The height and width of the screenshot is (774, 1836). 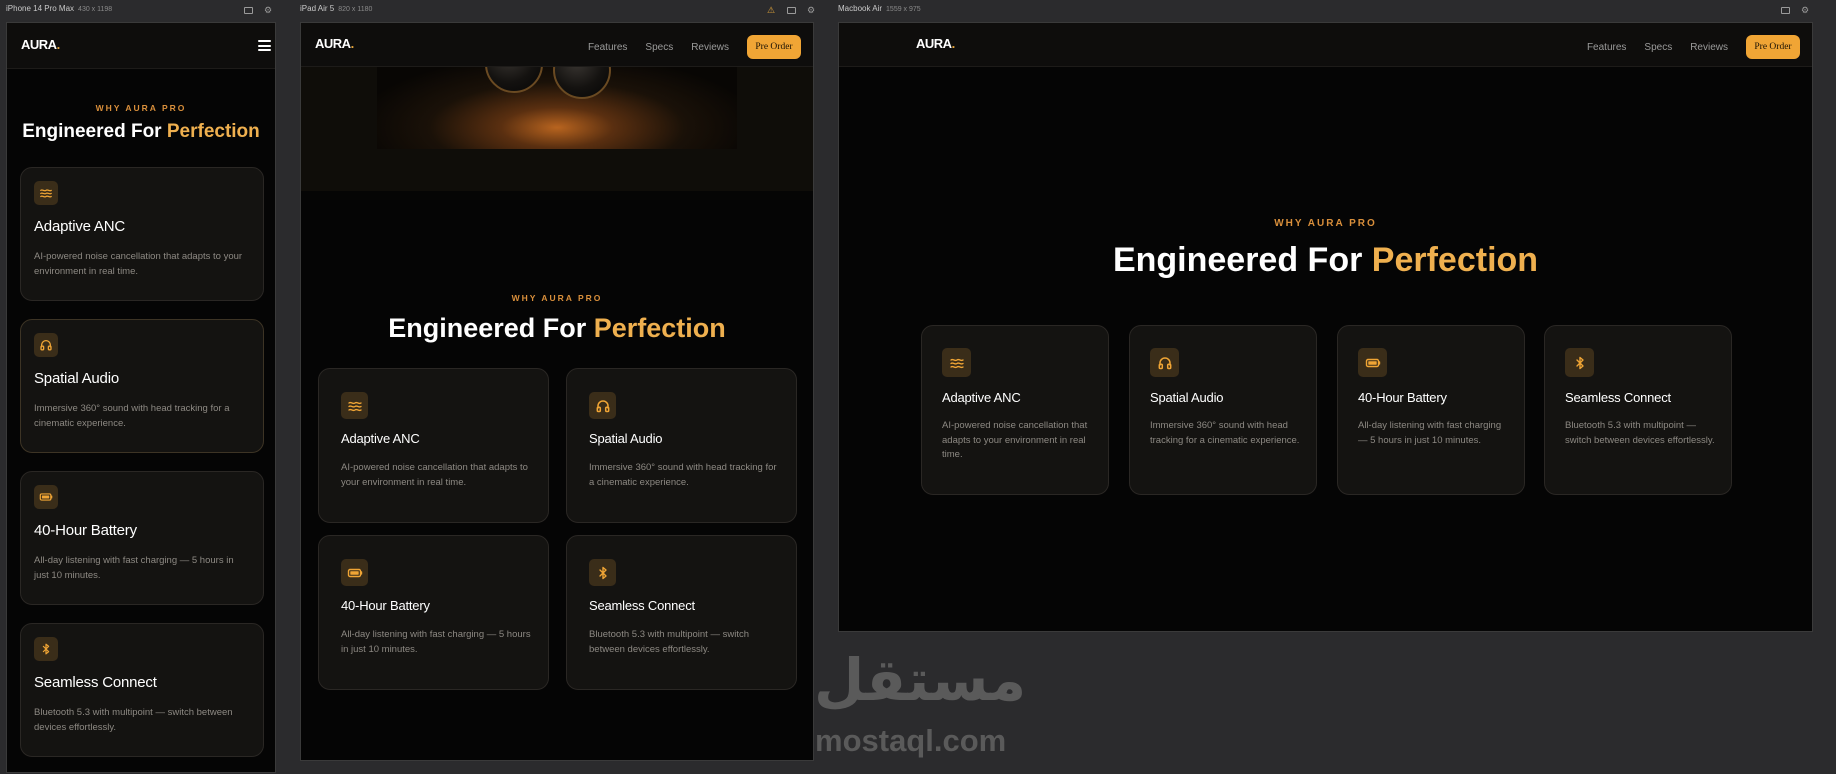 What do you see at coordinates (557, 92) in the screenshot?
I see `headphones-image` at bounding box center [557, 92].